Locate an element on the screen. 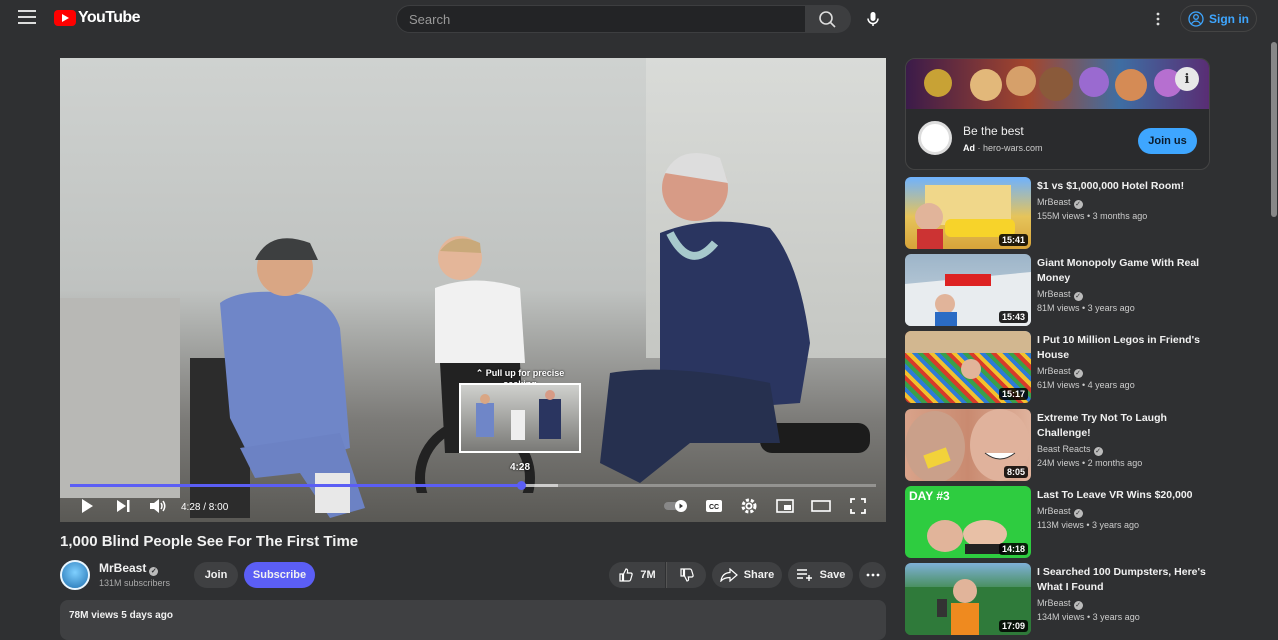 Image resolution: width=1278 pixels, height=640 pixels. search-box is located at coordinates (601, 19).